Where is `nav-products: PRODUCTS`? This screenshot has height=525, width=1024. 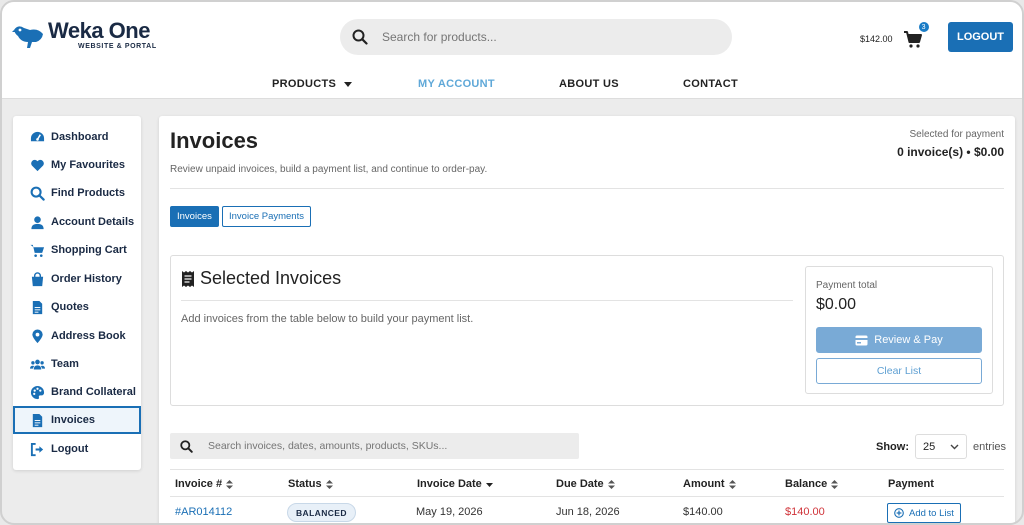 nav-products: PRODUCTS is located at coordinates (312, 84).